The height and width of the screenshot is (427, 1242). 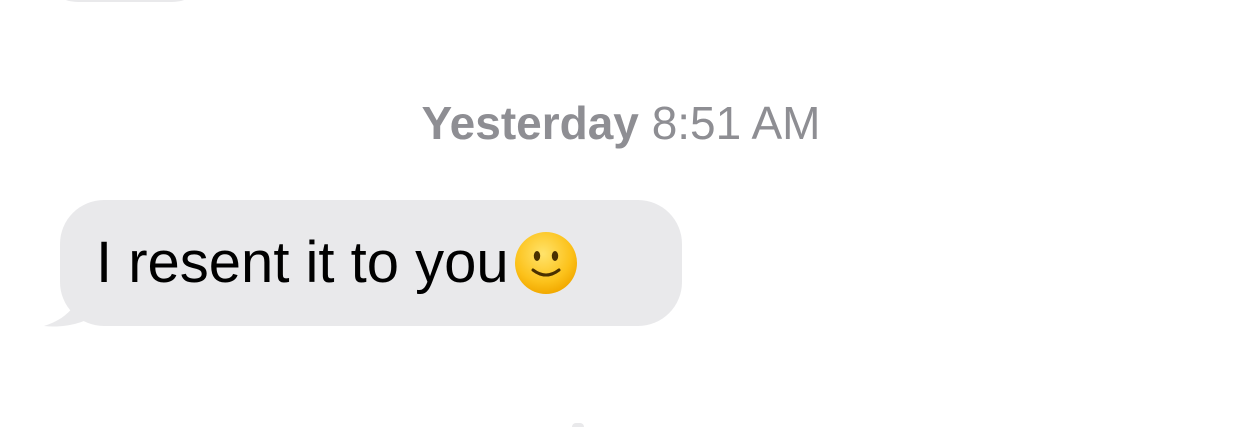 What do you see at coordinates (578, 425) in the screenshot?
I see `next-message-edge` at bounding box center [578, 425].